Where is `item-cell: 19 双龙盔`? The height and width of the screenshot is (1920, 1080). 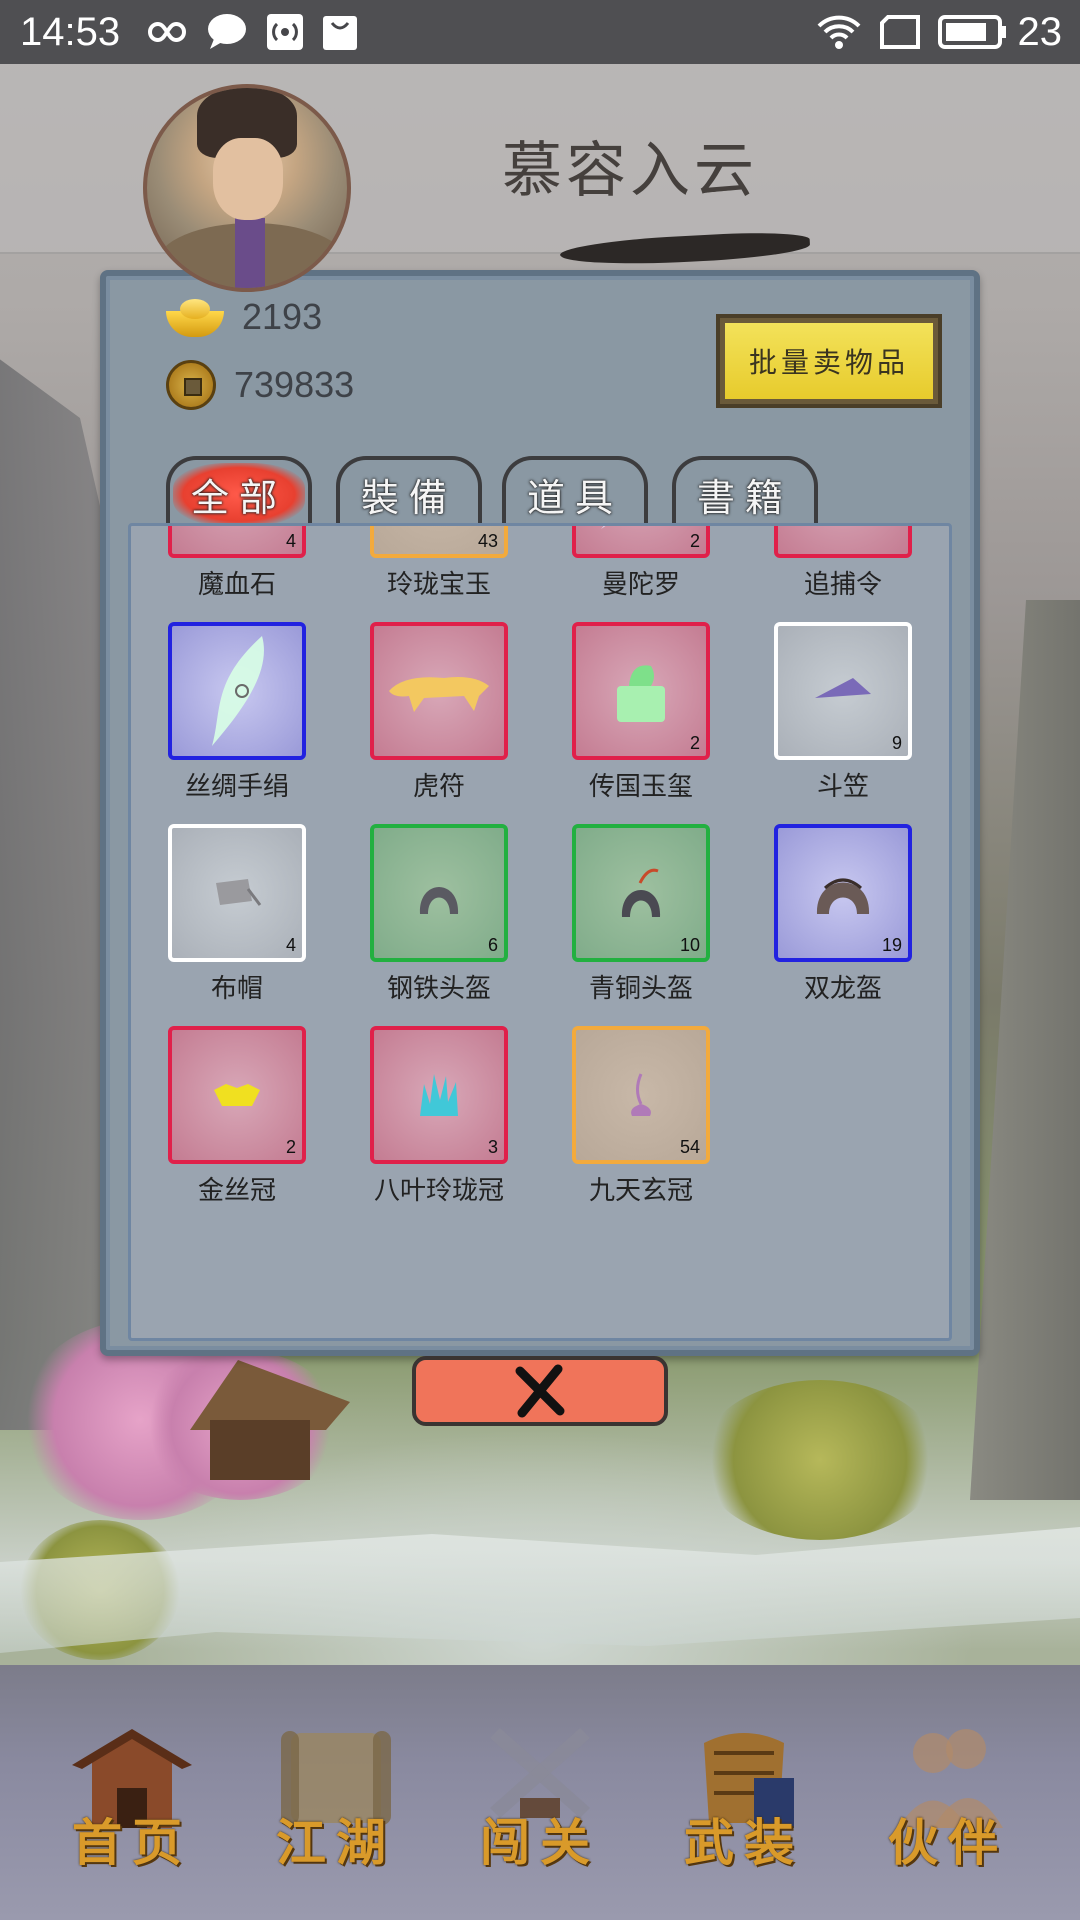
item-cell: 19 双龙盔 is located at coordinates (851, 925).